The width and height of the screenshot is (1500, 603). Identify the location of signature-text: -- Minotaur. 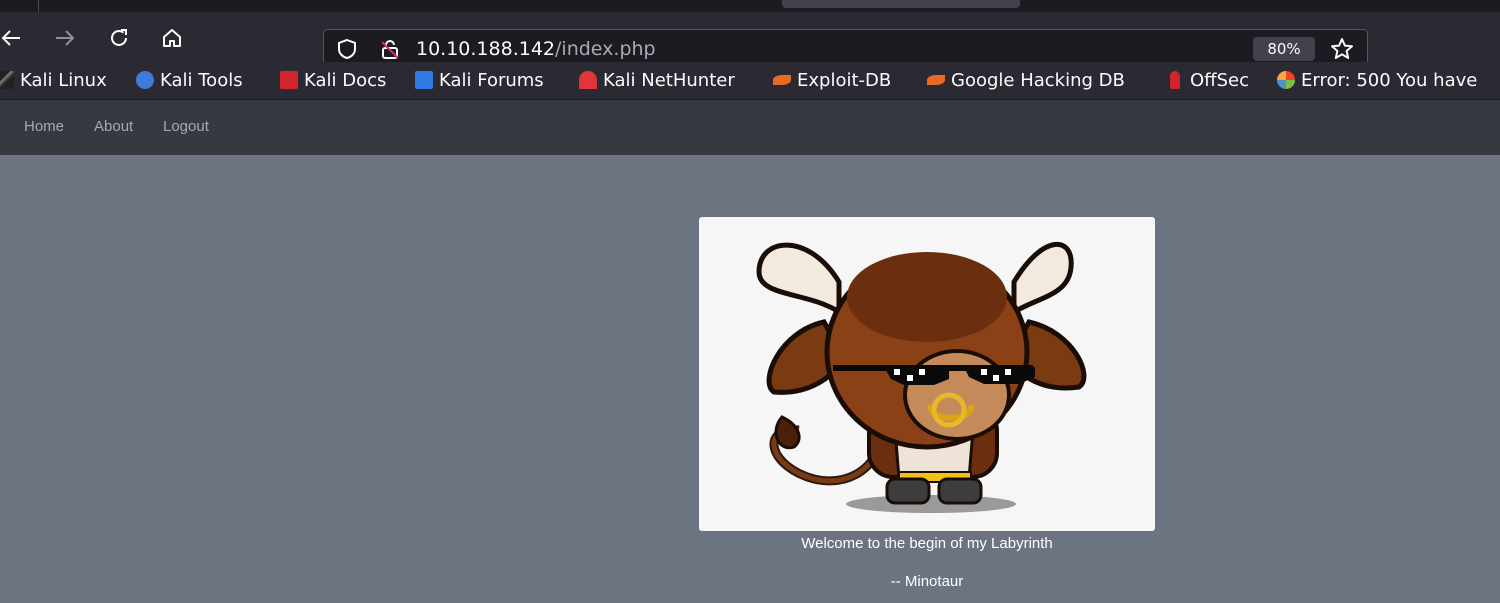
(927, 581).